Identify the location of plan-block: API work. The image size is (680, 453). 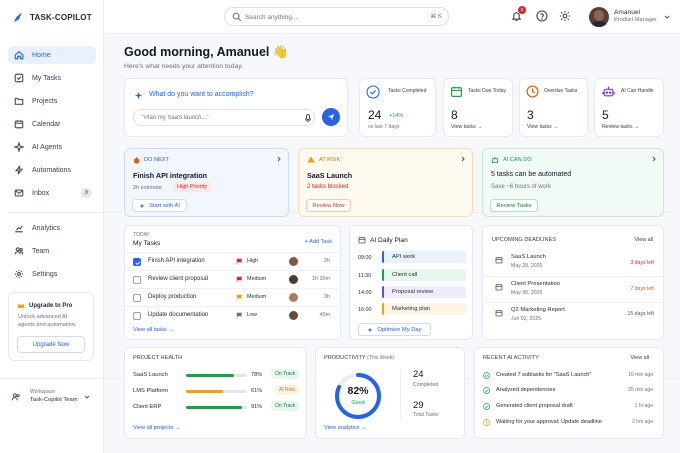
(424, 257).